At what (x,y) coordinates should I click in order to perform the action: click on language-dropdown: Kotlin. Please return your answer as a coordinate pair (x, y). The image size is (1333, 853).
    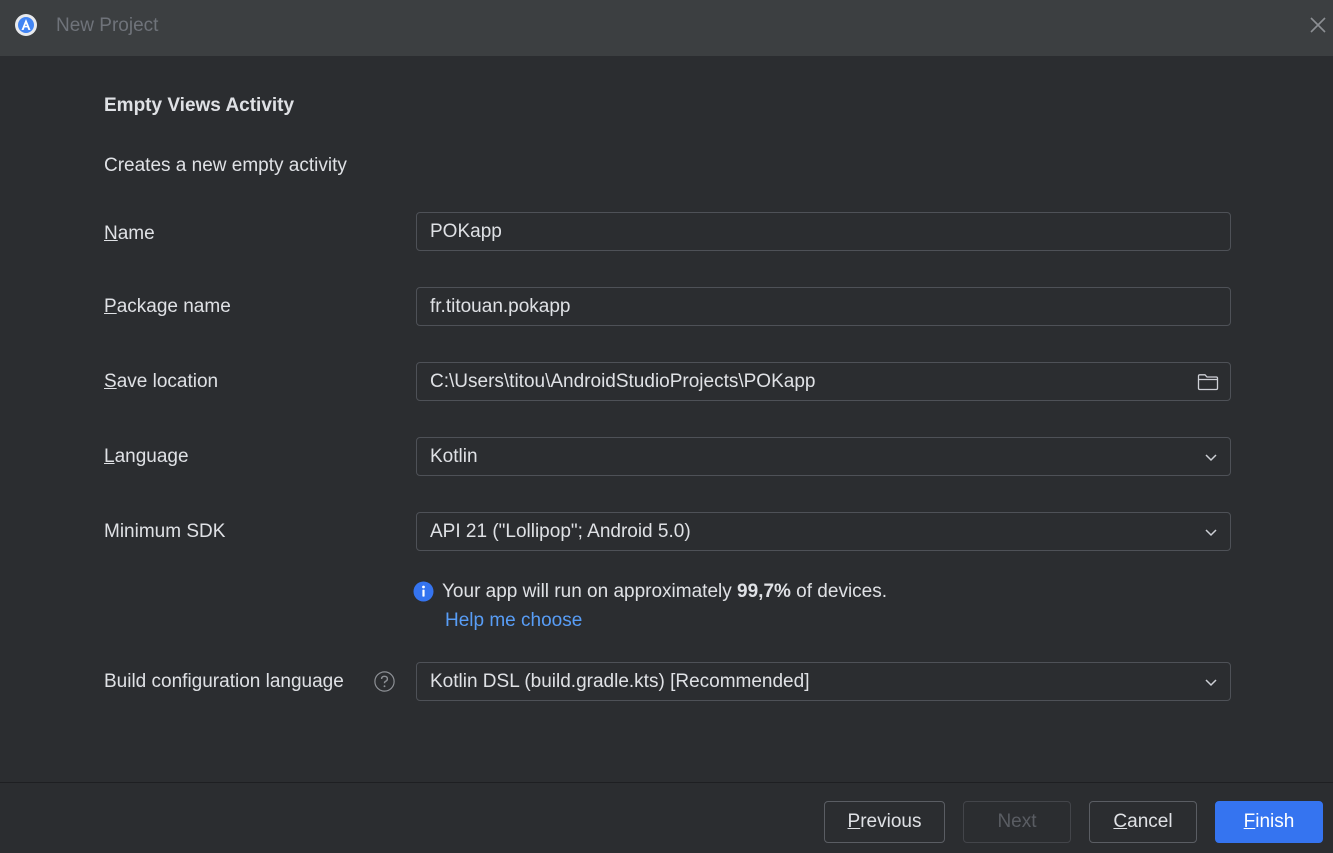
    Looking at the image, I should click on (823, 456).